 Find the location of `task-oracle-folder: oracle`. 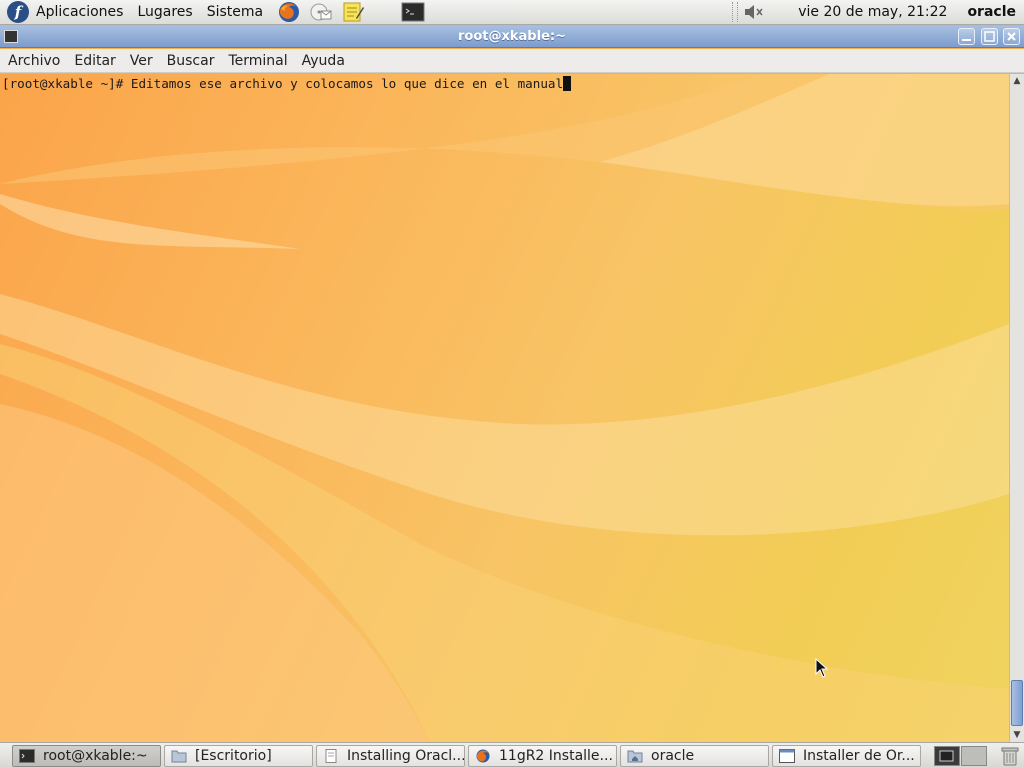

task-oracle-folder: oracle is located at coordinates (694, 756).